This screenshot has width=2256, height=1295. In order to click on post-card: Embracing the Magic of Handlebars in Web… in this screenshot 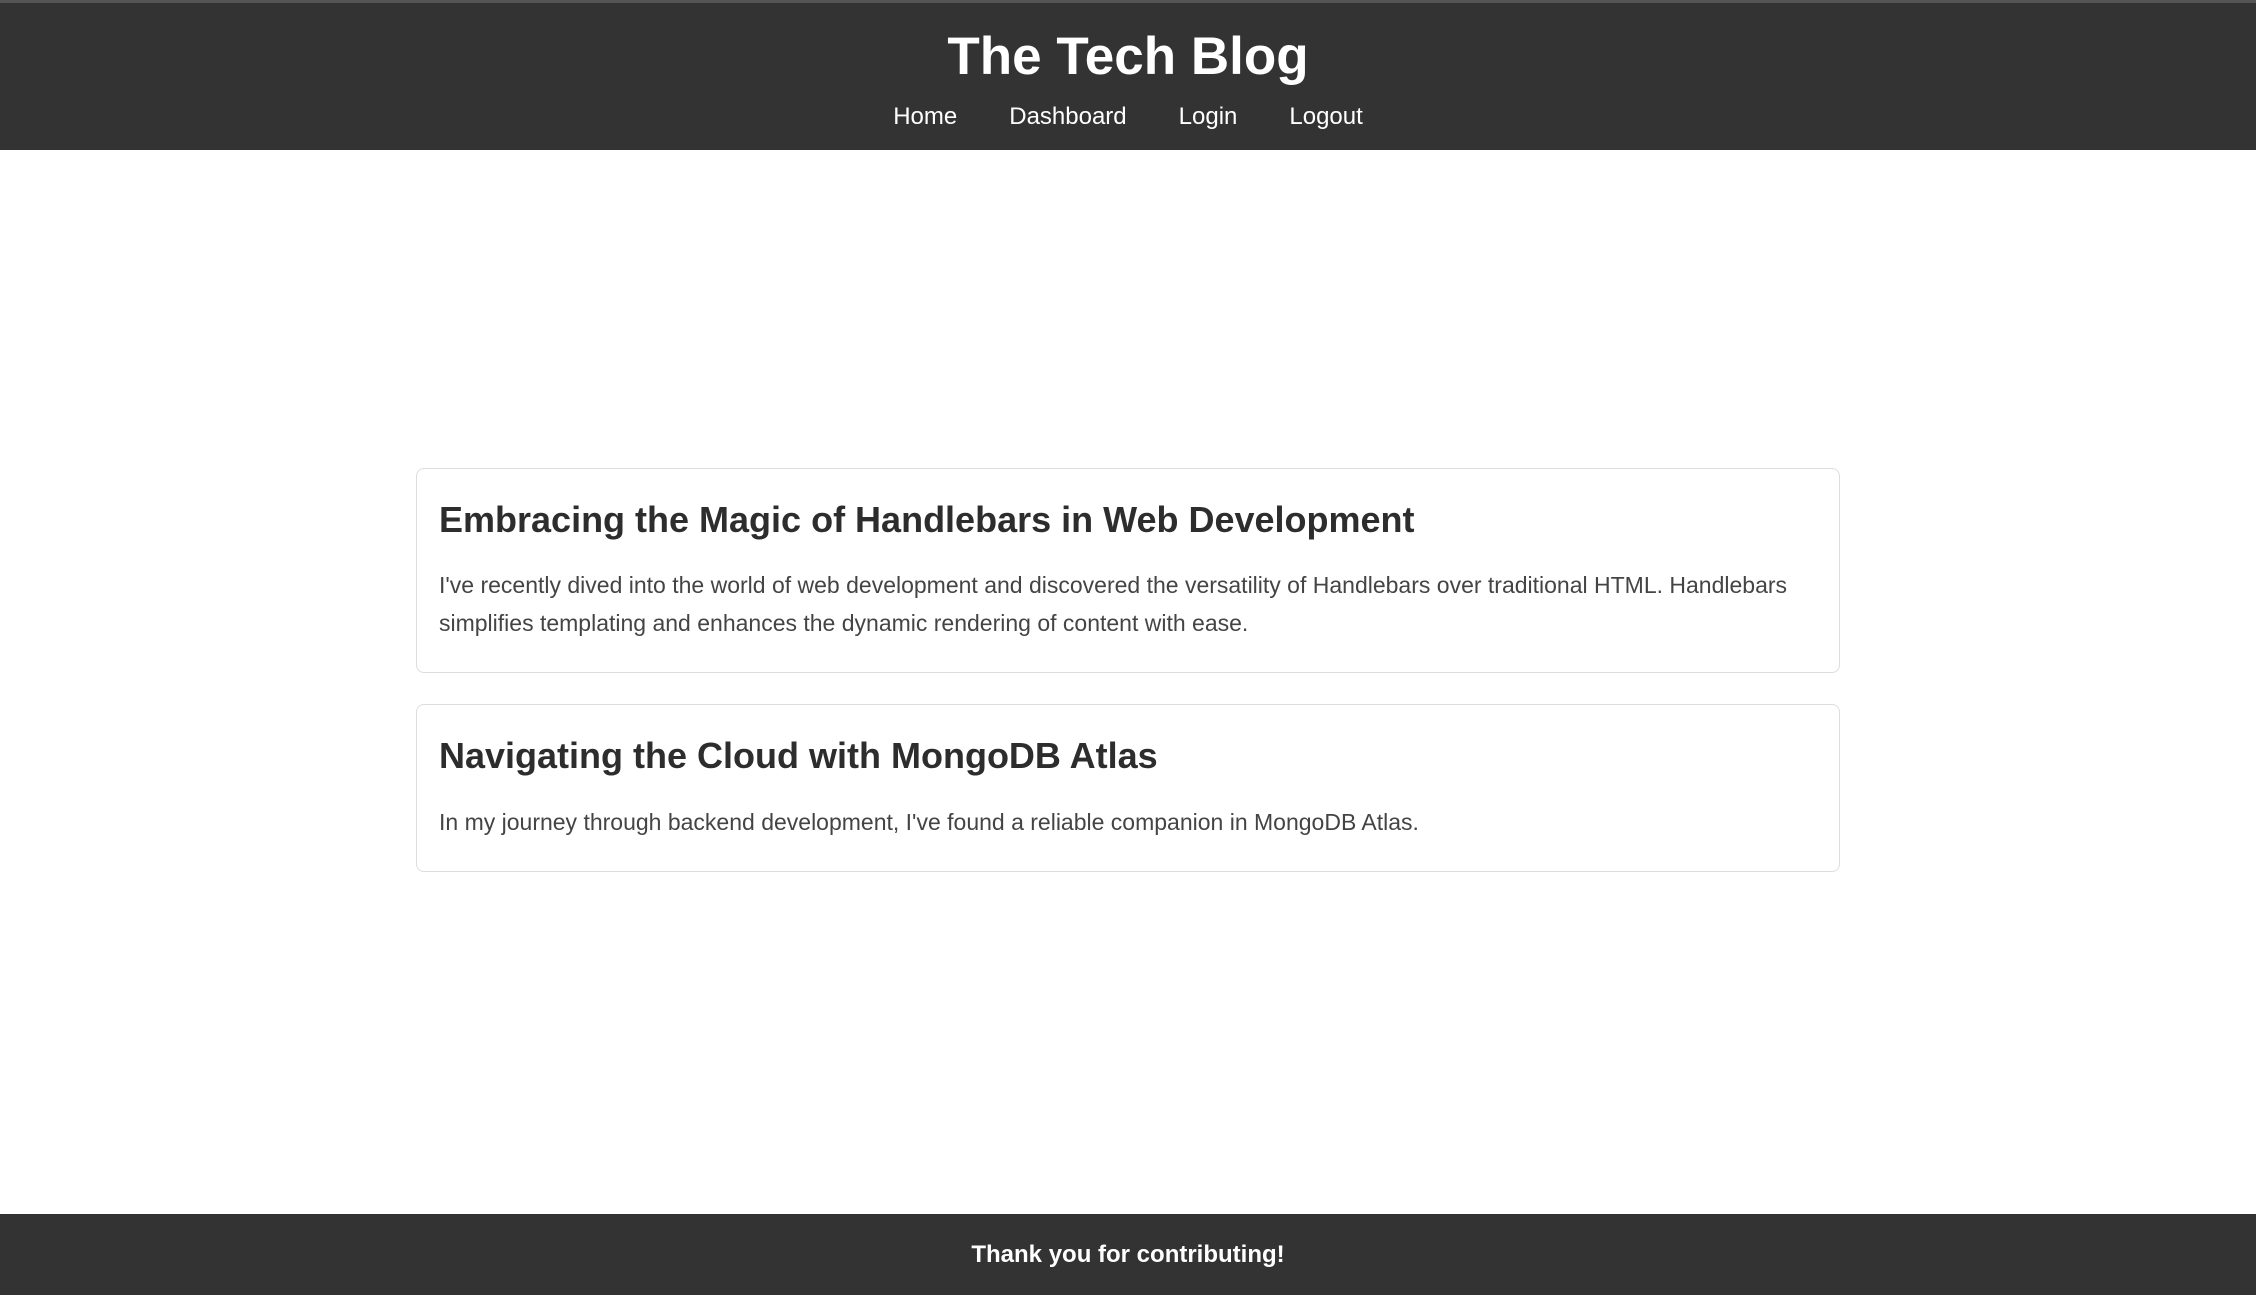, I will do `click(1128, 571)`.